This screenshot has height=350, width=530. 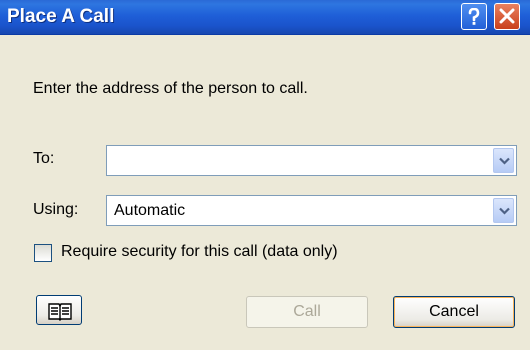 What do you see at coordinates (311, 160) in the screenshot?
I see `to-address-combobox` at bounding box center [311, 160].